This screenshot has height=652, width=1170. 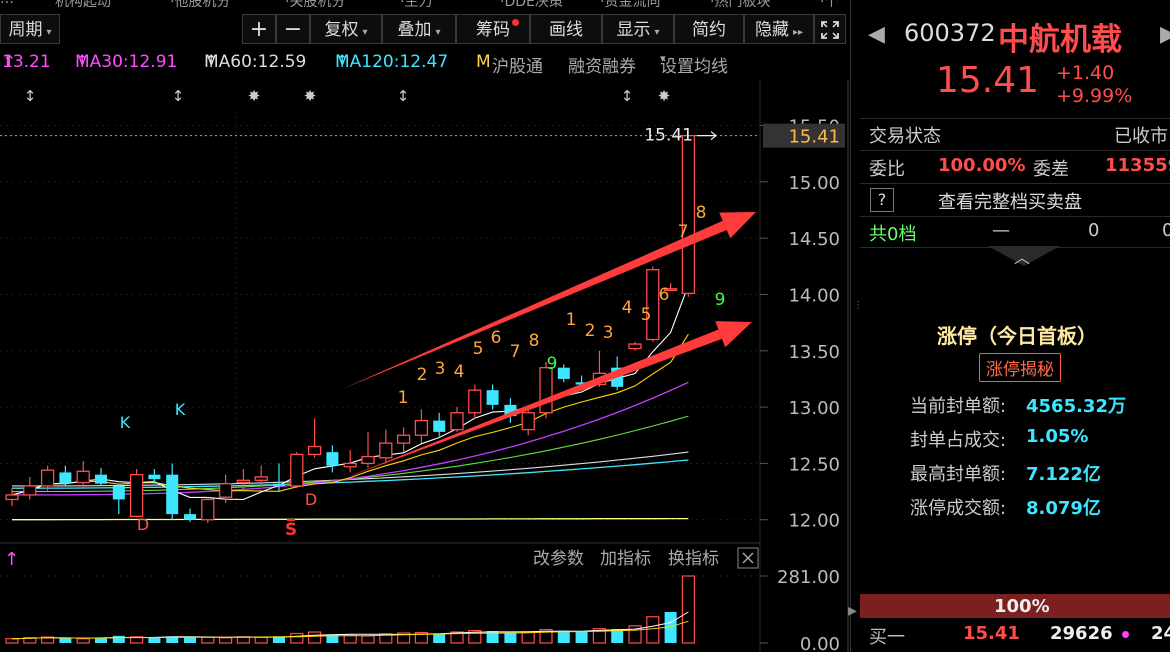 What do you see at coordinates (1022, 606) in the screenshot?
I see `bid-ratio-label: 100%` at bounding box center [1022, 606].